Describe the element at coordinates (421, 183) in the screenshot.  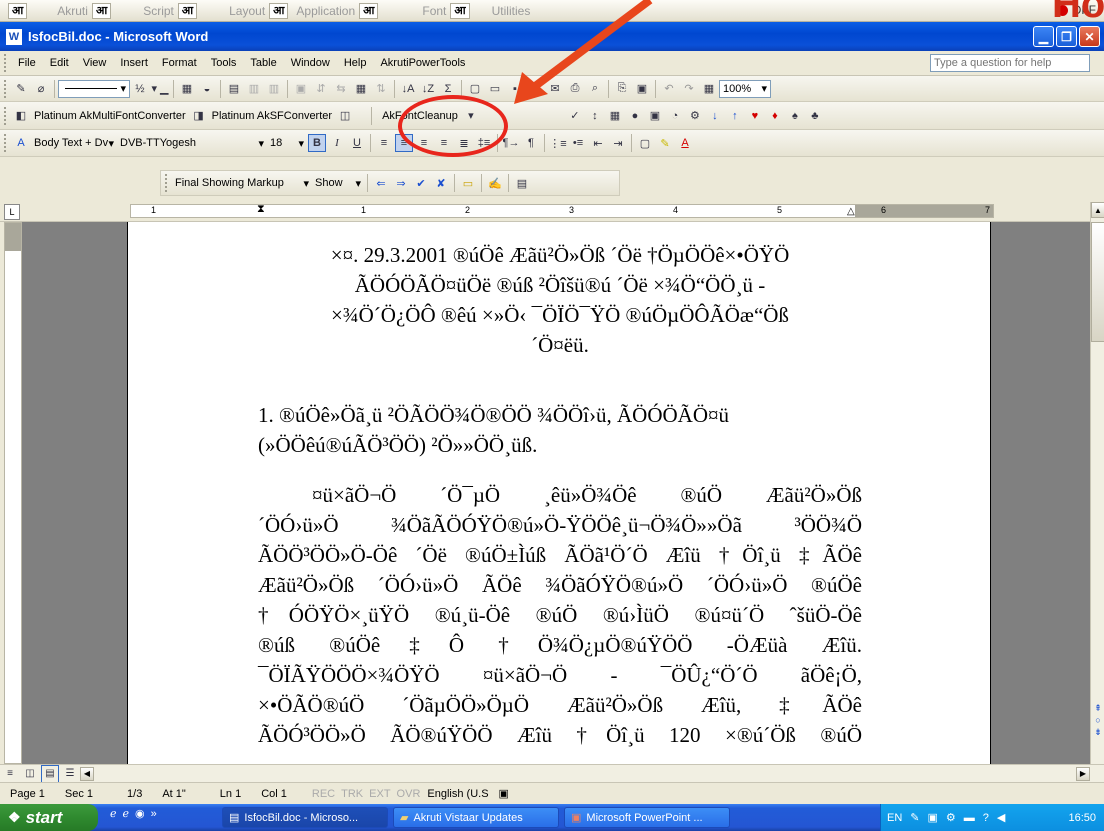
I see `accept-change-icon: ✔` at that location.